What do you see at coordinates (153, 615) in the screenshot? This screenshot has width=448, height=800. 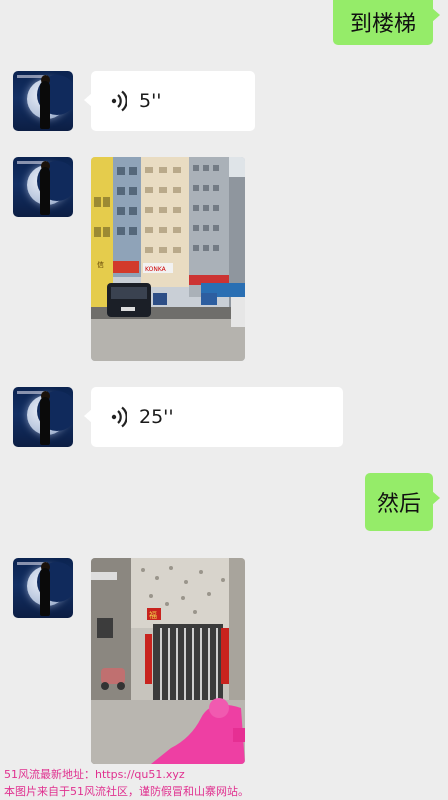 I see `fu-sign: 福` at bounding box center [153, 615].